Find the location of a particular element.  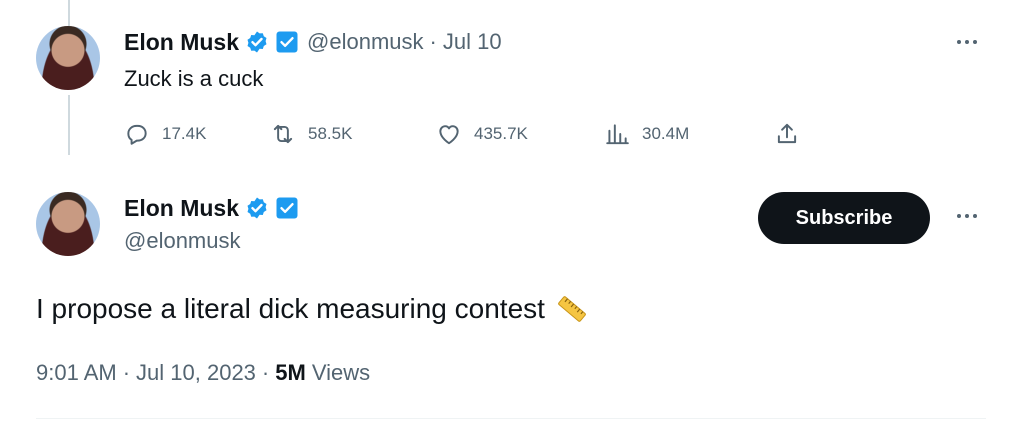

thread-connector is located at coordinates (69, 125).